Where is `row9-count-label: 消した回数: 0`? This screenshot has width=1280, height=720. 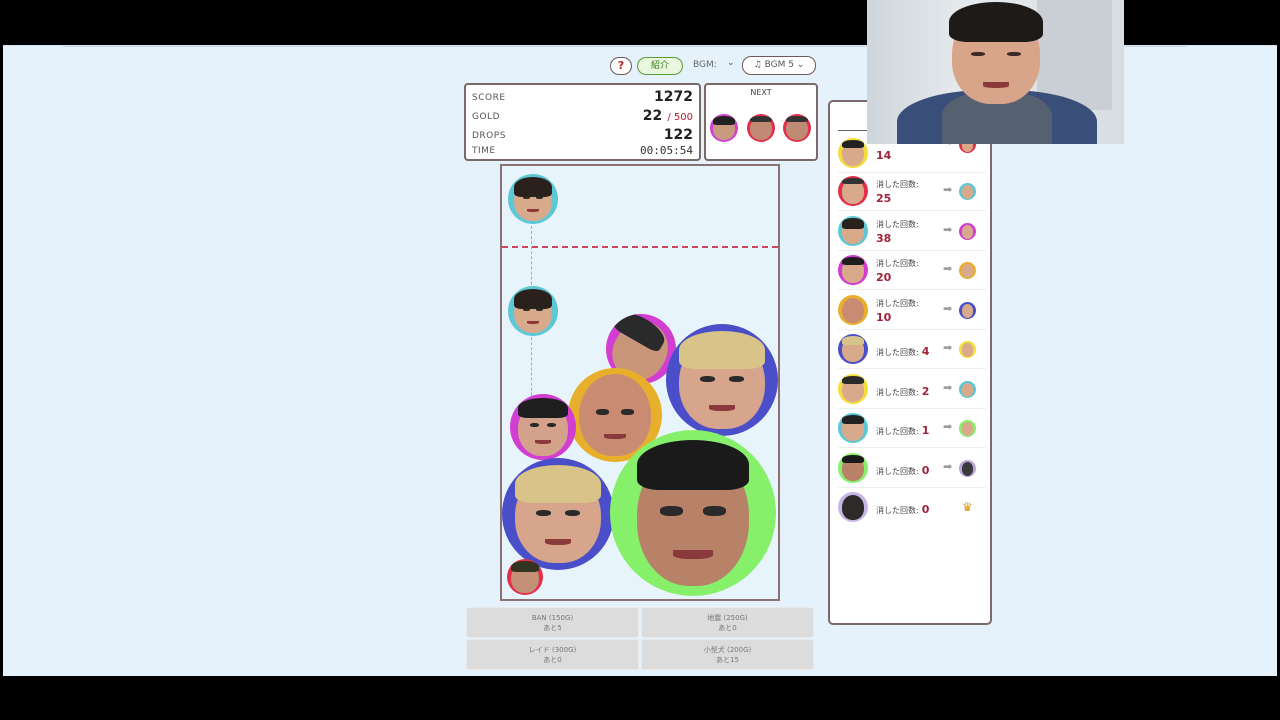 row9-count-label: 消した回数: 0 is located at coordinates (903, 470).